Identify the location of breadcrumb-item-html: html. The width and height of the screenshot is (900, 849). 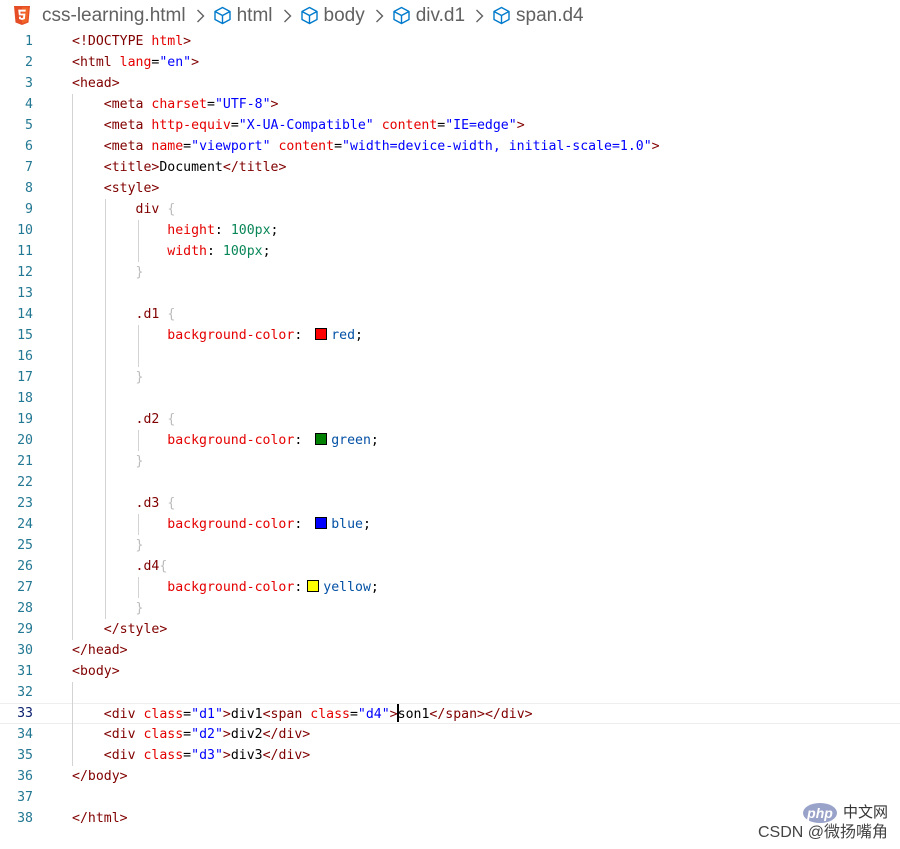
(243, 16).